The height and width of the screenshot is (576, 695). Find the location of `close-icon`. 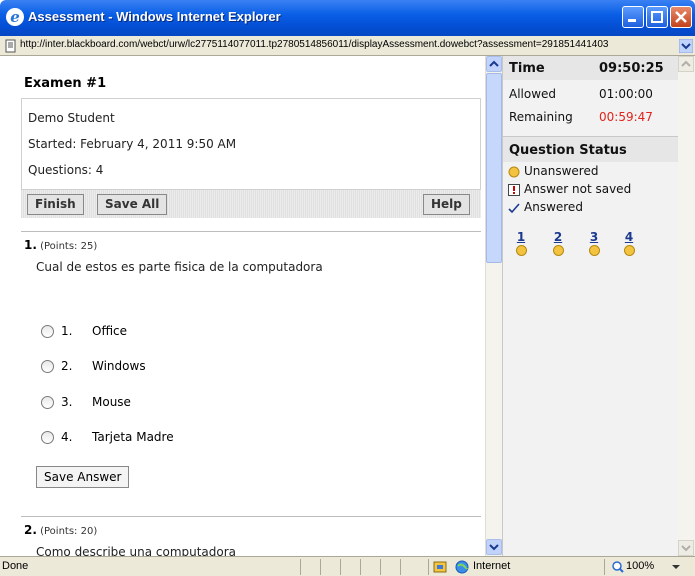

close-icon is located at coordinates (681, 17).